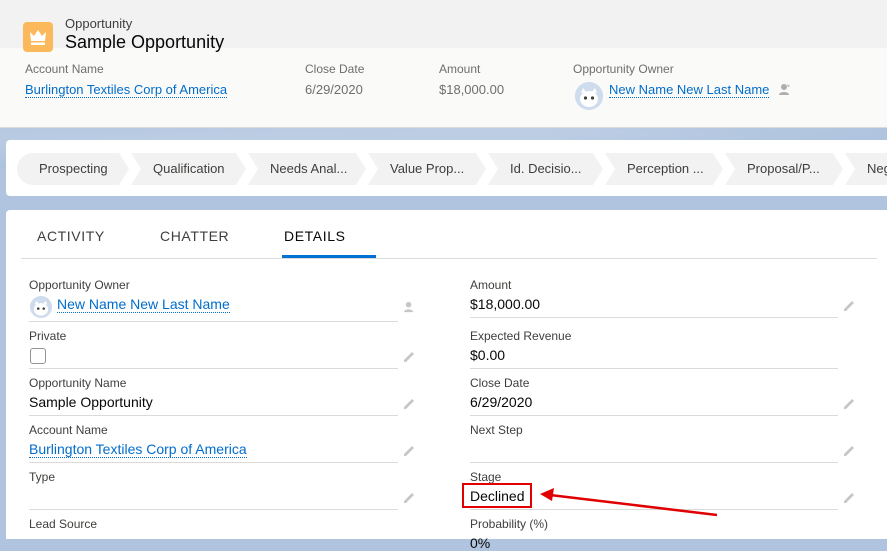  Describe the element at coordinates (497, 495) in the screenshot. I see `annotation-highlight-box` at that location.